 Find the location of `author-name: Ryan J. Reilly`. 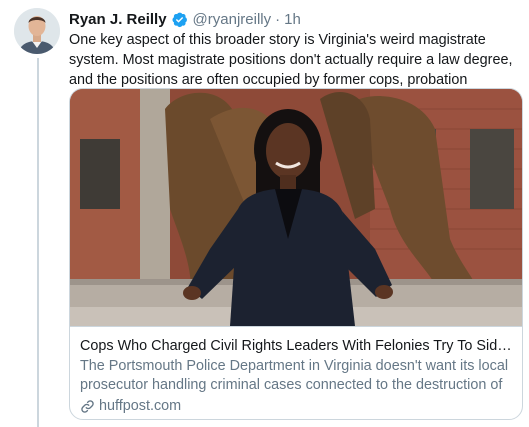

author-name: Ryan J. Reilly is located at coordinates (118, 19).